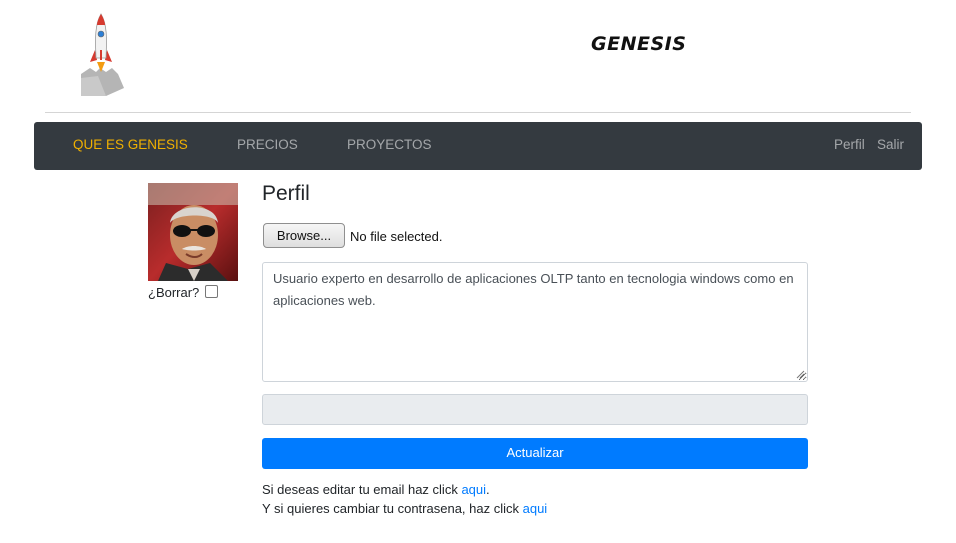 This screenshot has width=956, height=543. Describe the element at coordinates (849, 144) in the screenshot. I see `nav-item-perfil: Perfil` at that location.